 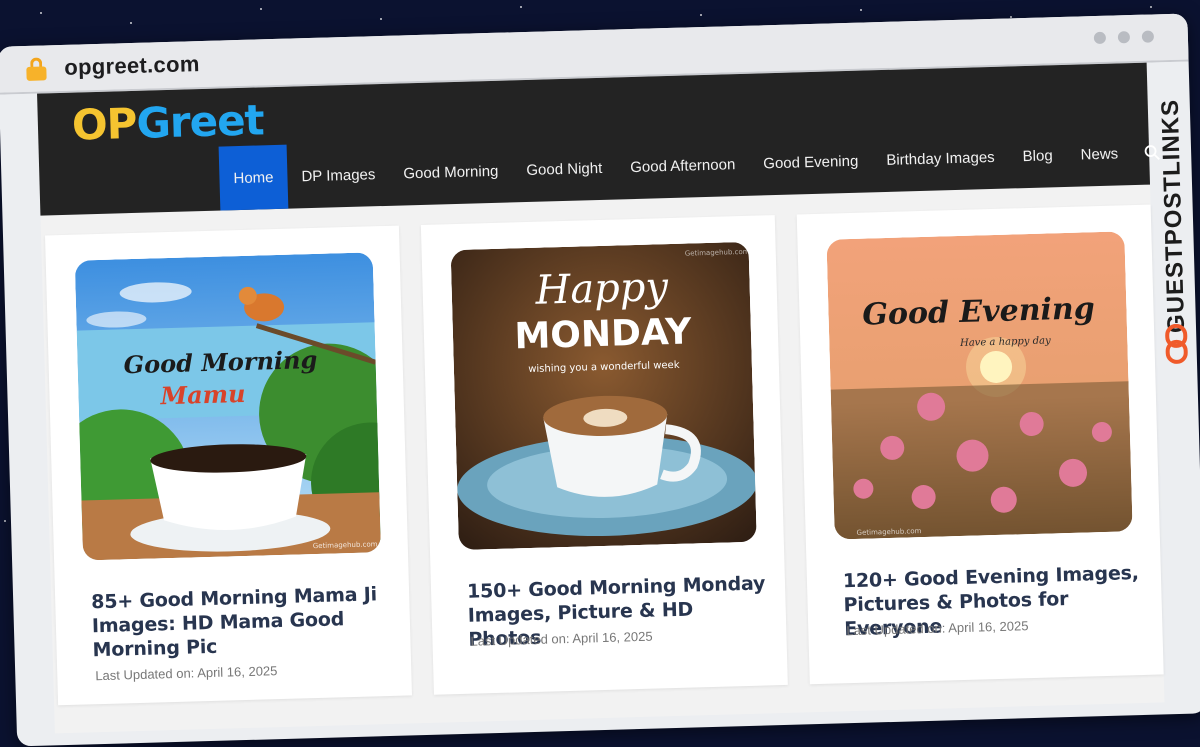 What do you see at coordinates (253, 177) in the screenshot?
I see `nav-item-home: Home` at bounding box center [253, 177].